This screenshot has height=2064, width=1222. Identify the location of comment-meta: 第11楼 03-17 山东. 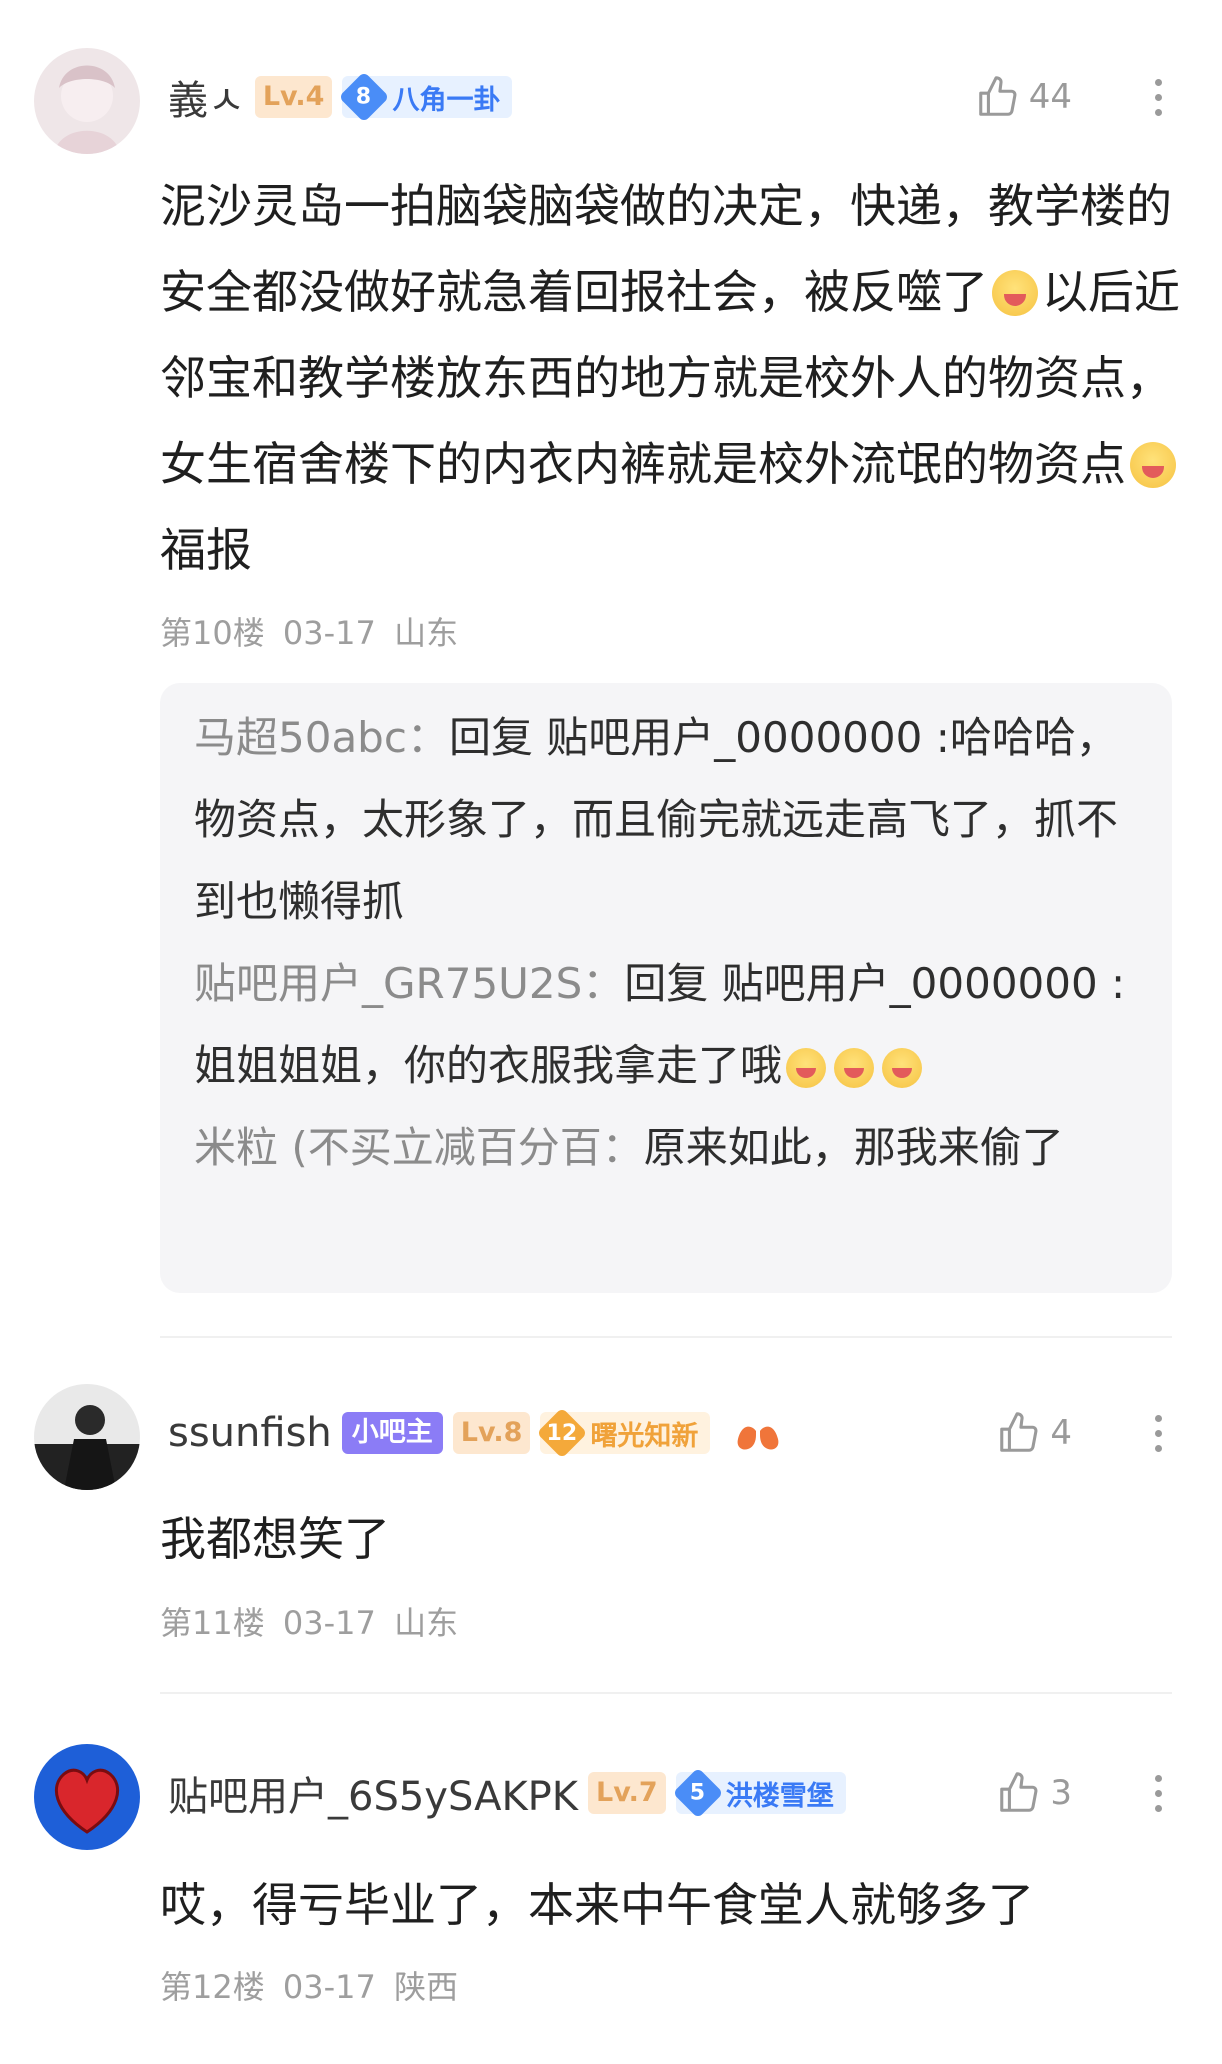
(309, 1621).